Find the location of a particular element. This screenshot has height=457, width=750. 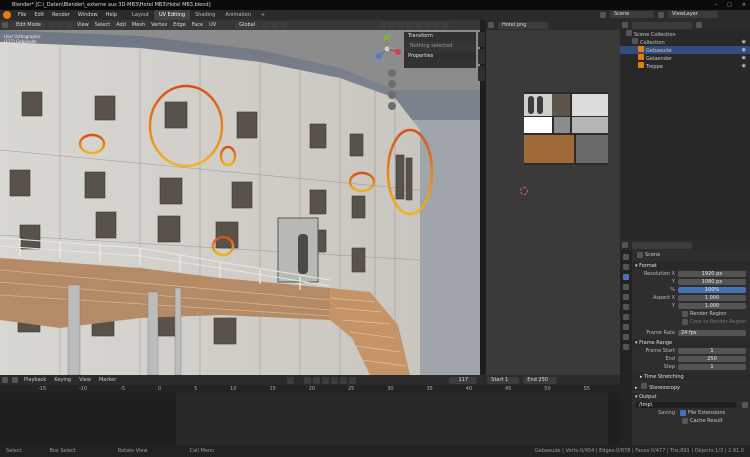

outliner-item-treppe: Treppe ◉ is located at coordinates (685, 66).